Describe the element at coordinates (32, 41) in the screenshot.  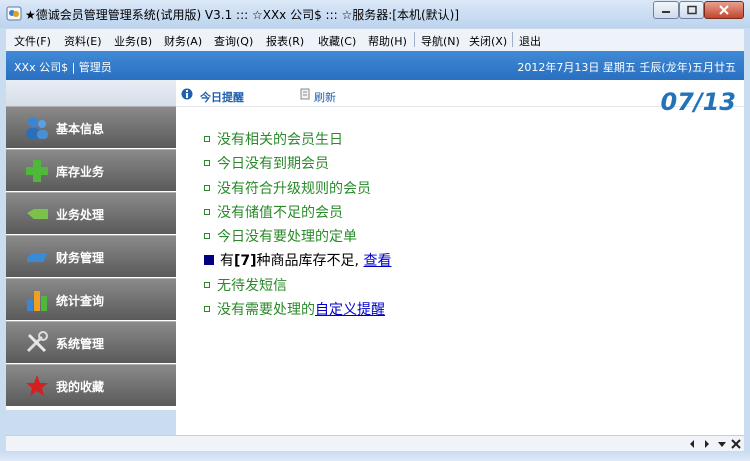
I see `menu-file: 文件(F)` at that location.